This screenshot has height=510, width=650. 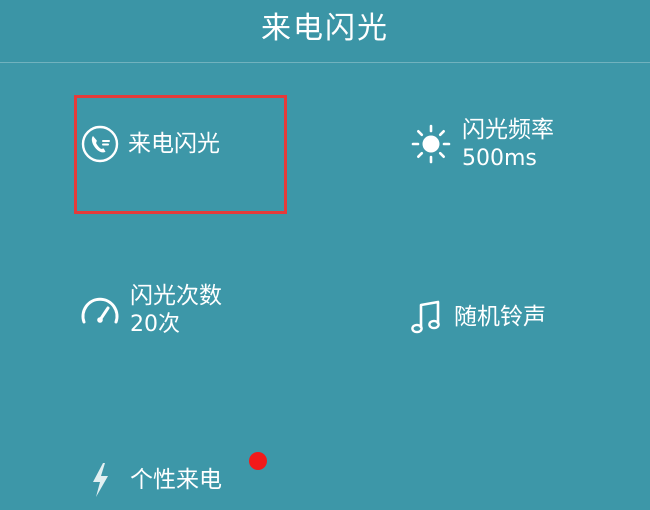 I want to click on random-ringtone-label: 随机铃声, so click(x=500, y=316).